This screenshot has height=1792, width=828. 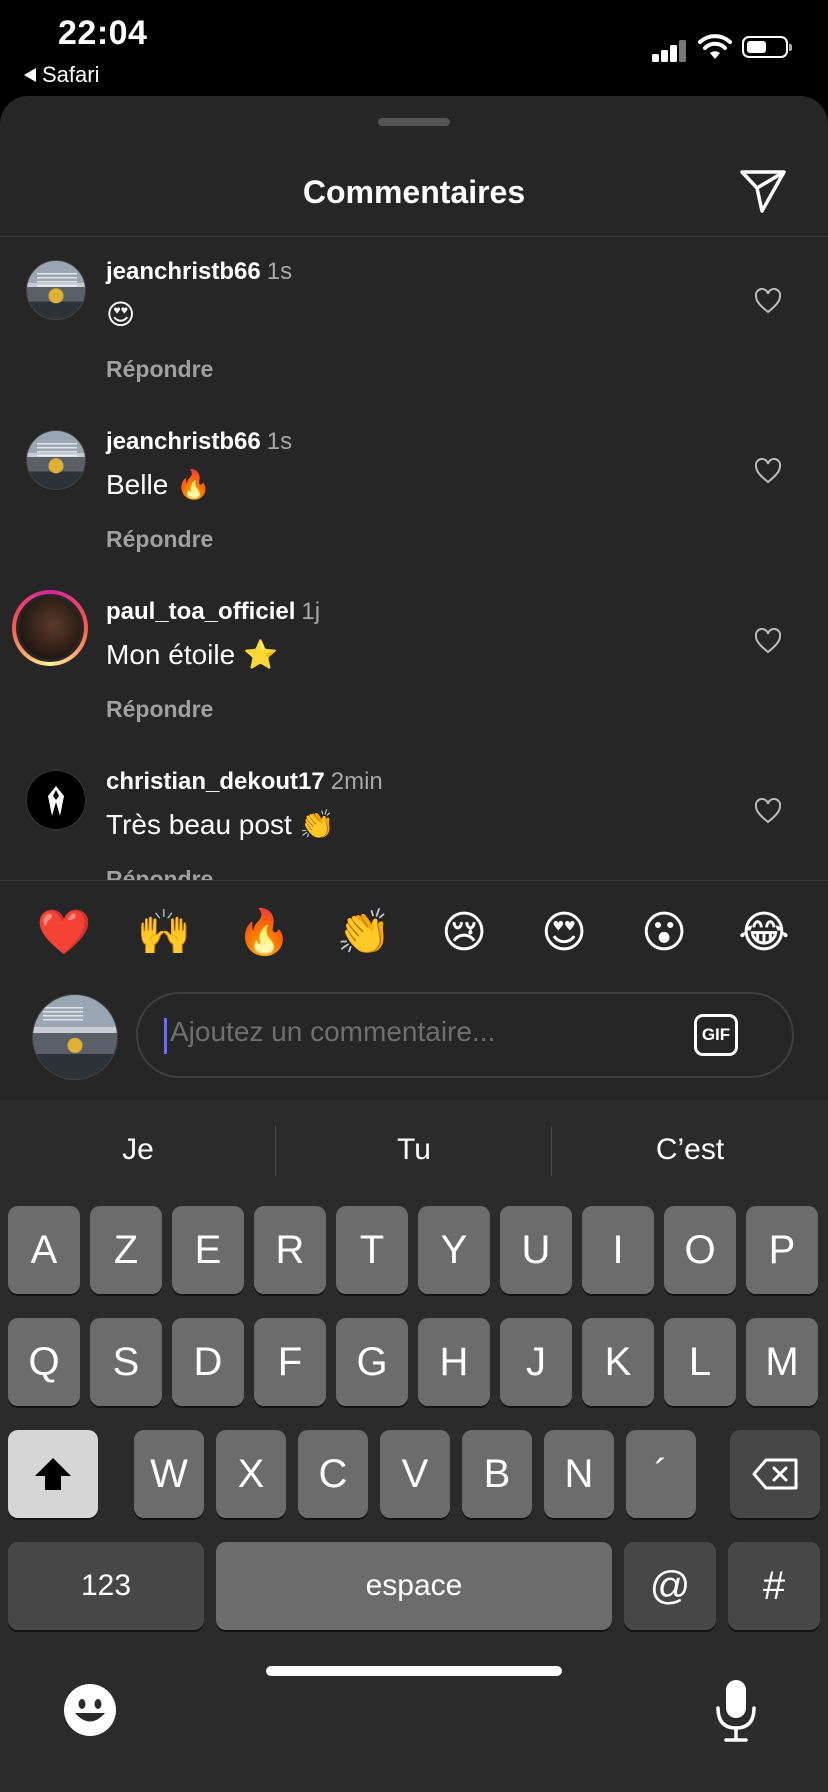 What do you see at coordinates (715, 46) in the screenshot?
I see `wifi-icon` at bounding box center [715, 46].